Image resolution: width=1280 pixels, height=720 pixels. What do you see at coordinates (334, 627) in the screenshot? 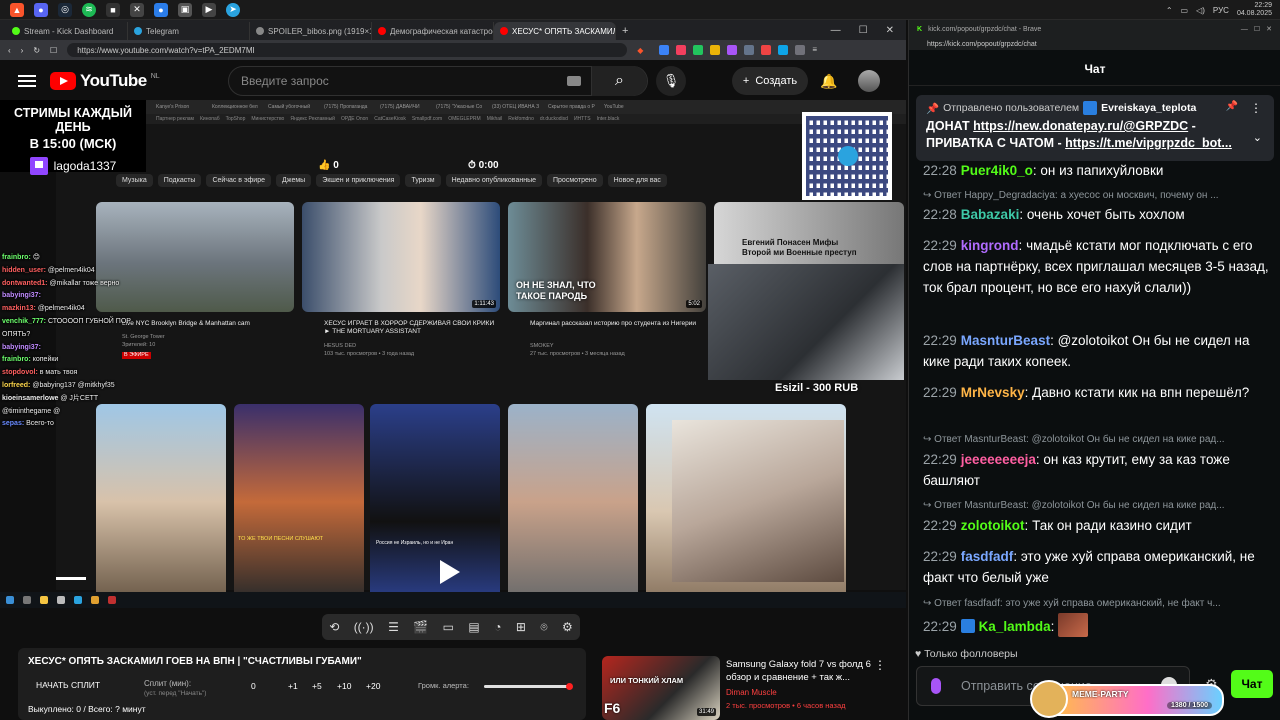
I see `loop-icon: ⟲` at bounding box center [334, 627].